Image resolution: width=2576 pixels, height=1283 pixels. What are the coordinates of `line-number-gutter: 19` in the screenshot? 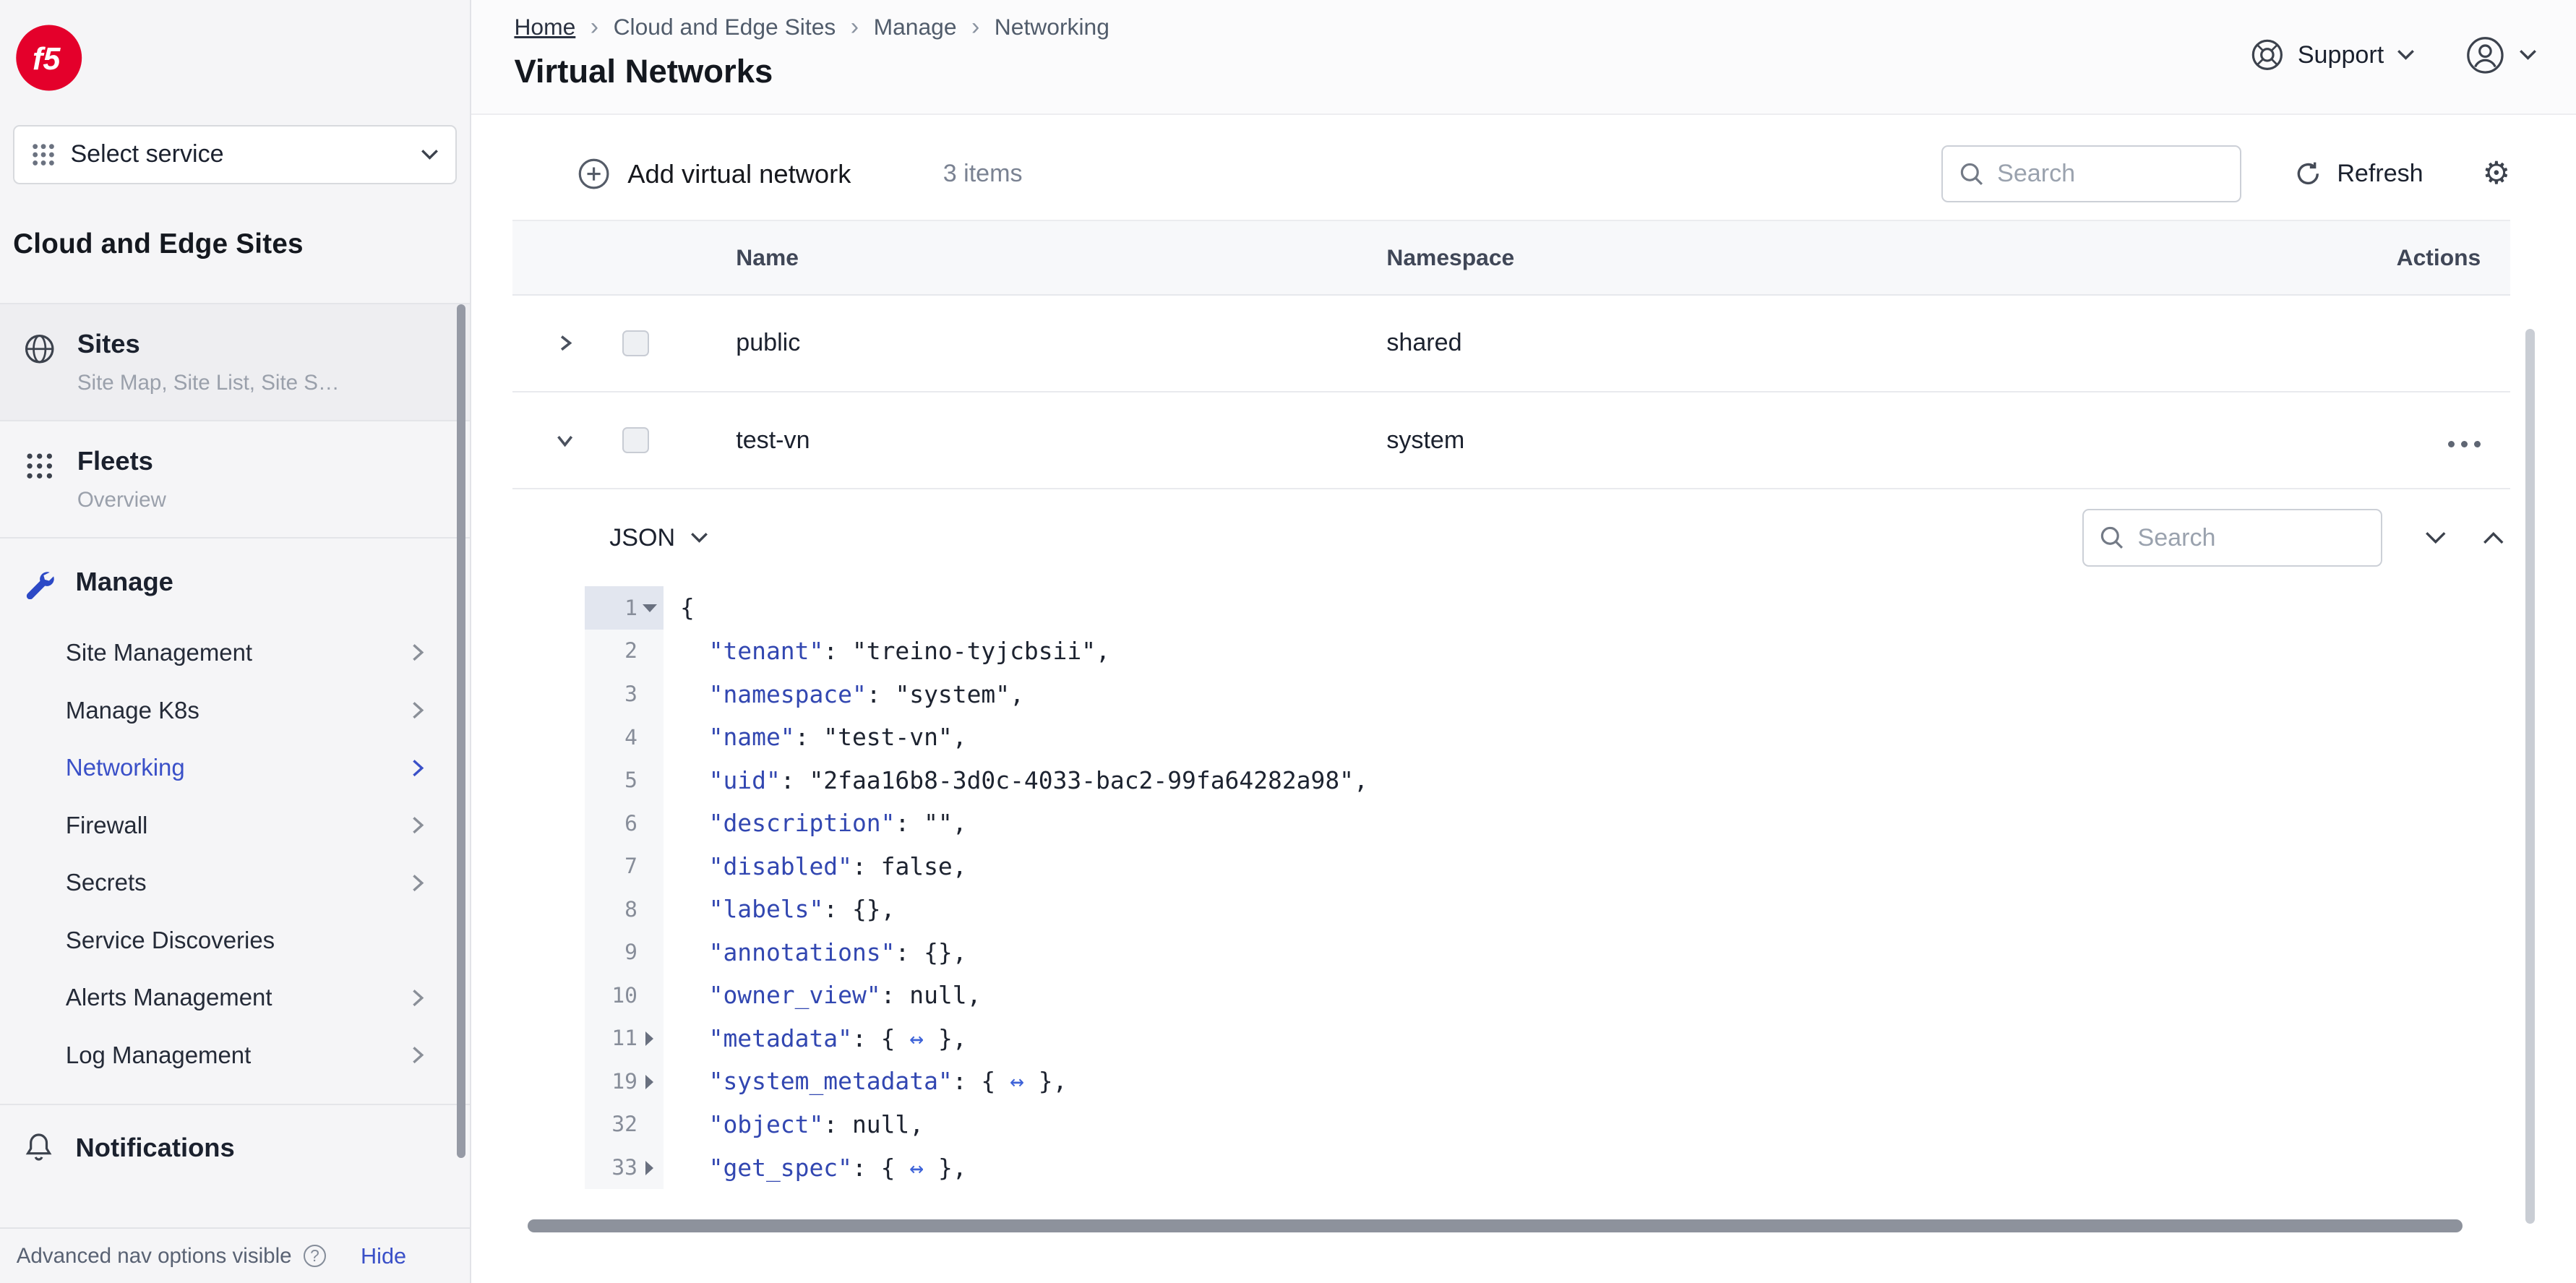 It's located at (625, 1081).